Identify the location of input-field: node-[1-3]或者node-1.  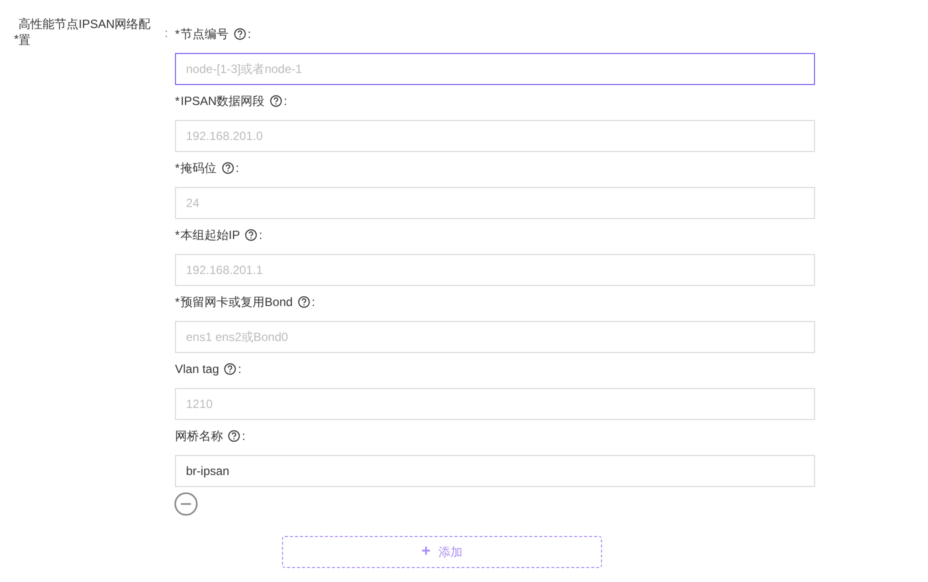
(495, 69).